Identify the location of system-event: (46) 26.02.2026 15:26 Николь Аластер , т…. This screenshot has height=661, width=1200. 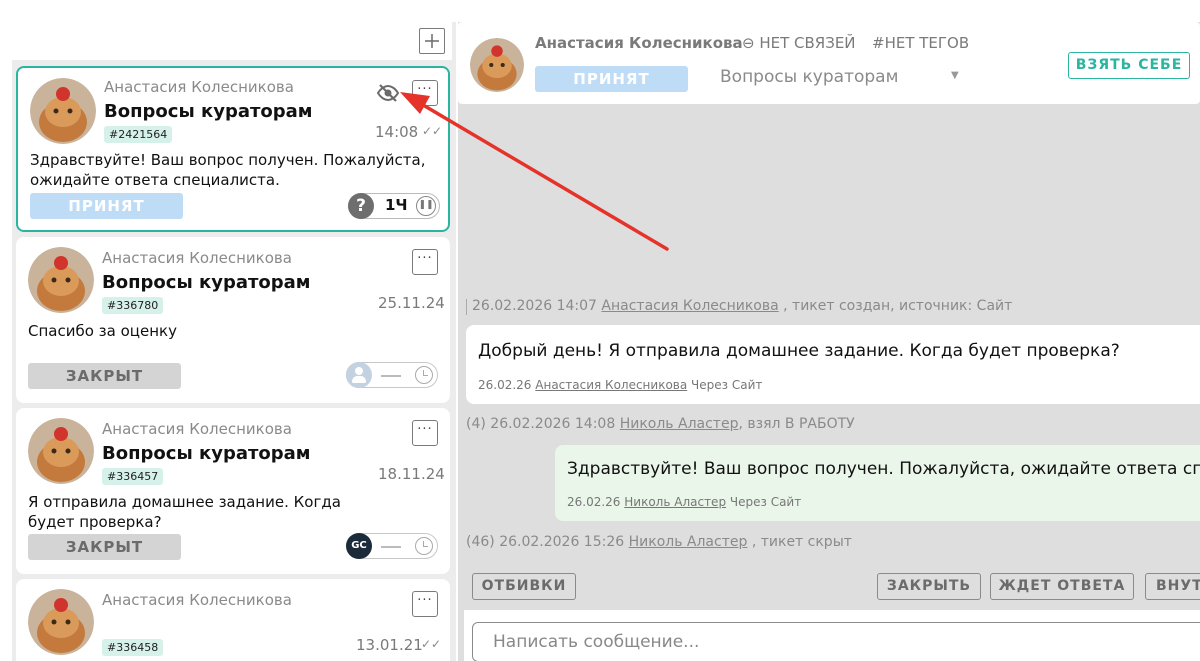
(659, 542).